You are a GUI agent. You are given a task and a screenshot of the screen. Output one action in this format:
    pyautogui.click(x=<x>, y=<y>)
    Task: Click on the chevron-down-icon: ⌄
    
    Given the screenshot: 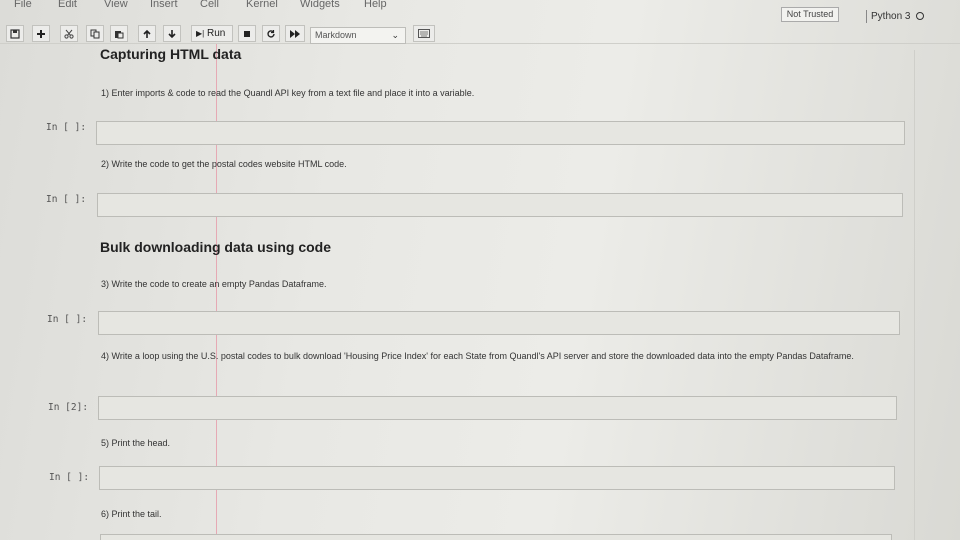 What is the action you would take?
    pyautogui.click(x=395, y=35)
    